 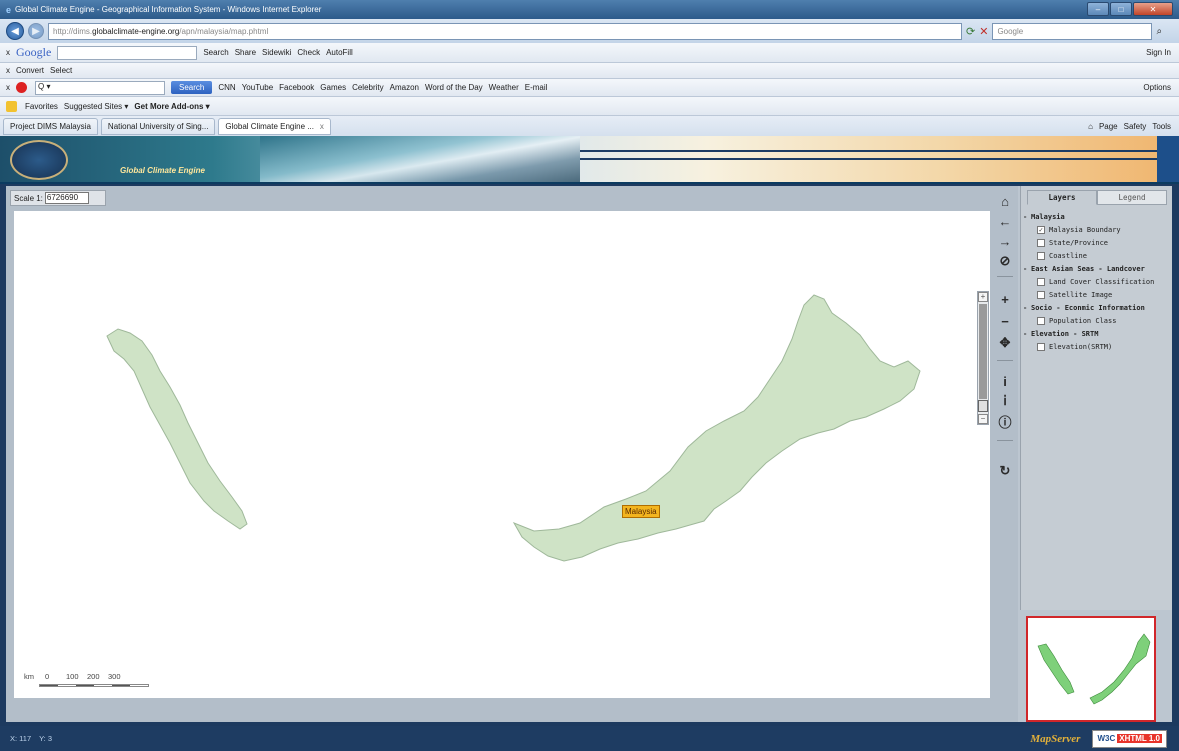 What do you see at coordinates (716, 428) in the screenshot?
I see `borneo-malaysia-shape` at bounding box center [716, 428].